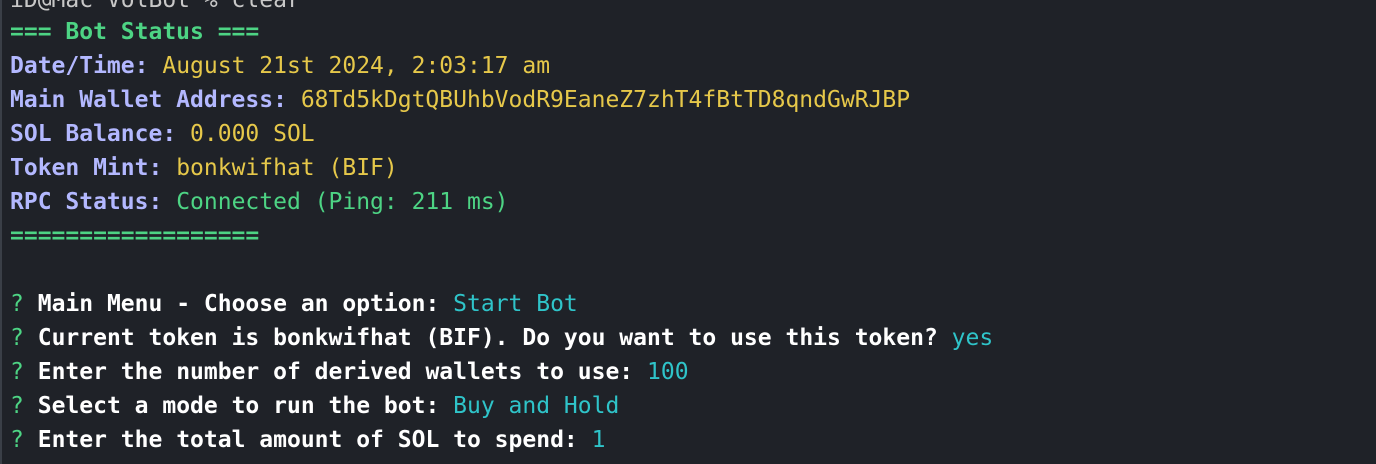 This screenshot has height=464, width=1376. Describe the element at coordinates (342, 202) in the screenshot. I see `rpc-value: Connected (Ping: 211 ms)` at that location.